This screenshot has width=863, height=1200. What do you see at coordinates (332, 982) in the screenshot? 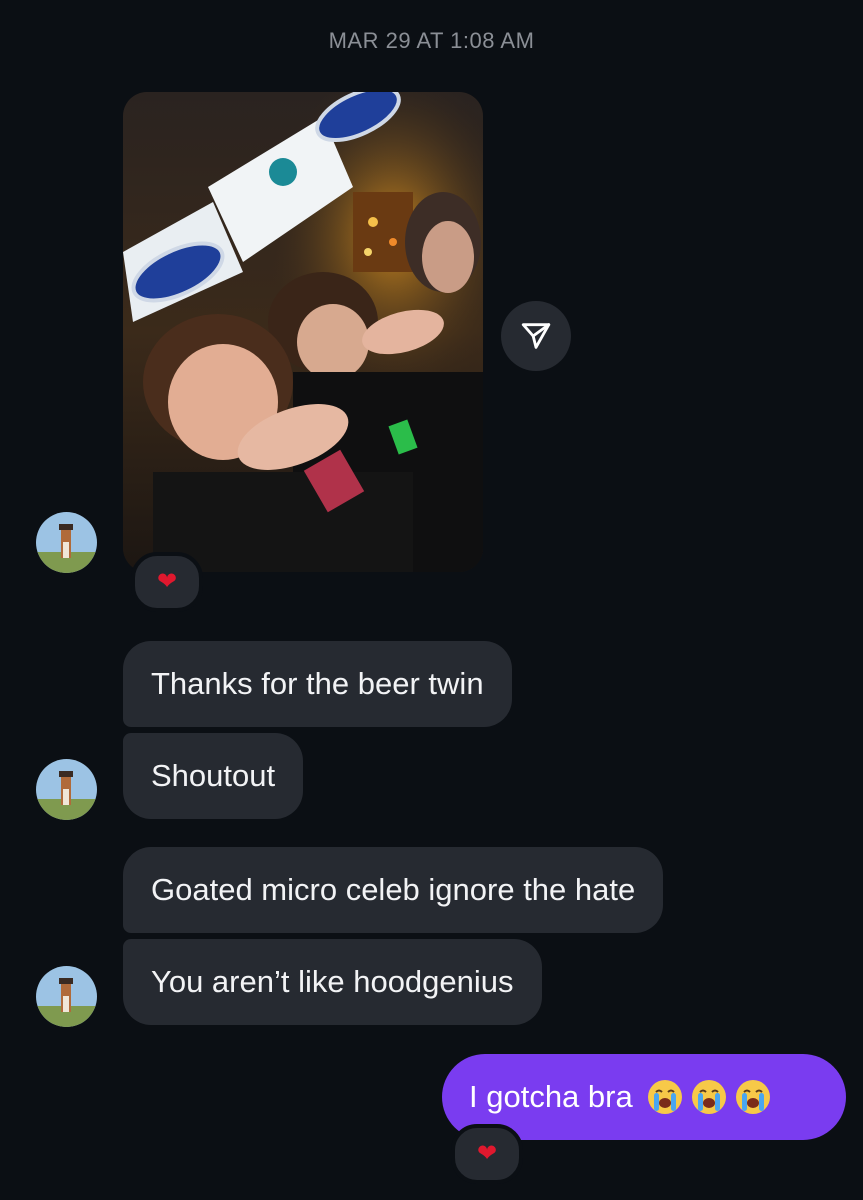
I see `message-bubble: You aren’t like hoodgenius` at bounding box center [332, 982].